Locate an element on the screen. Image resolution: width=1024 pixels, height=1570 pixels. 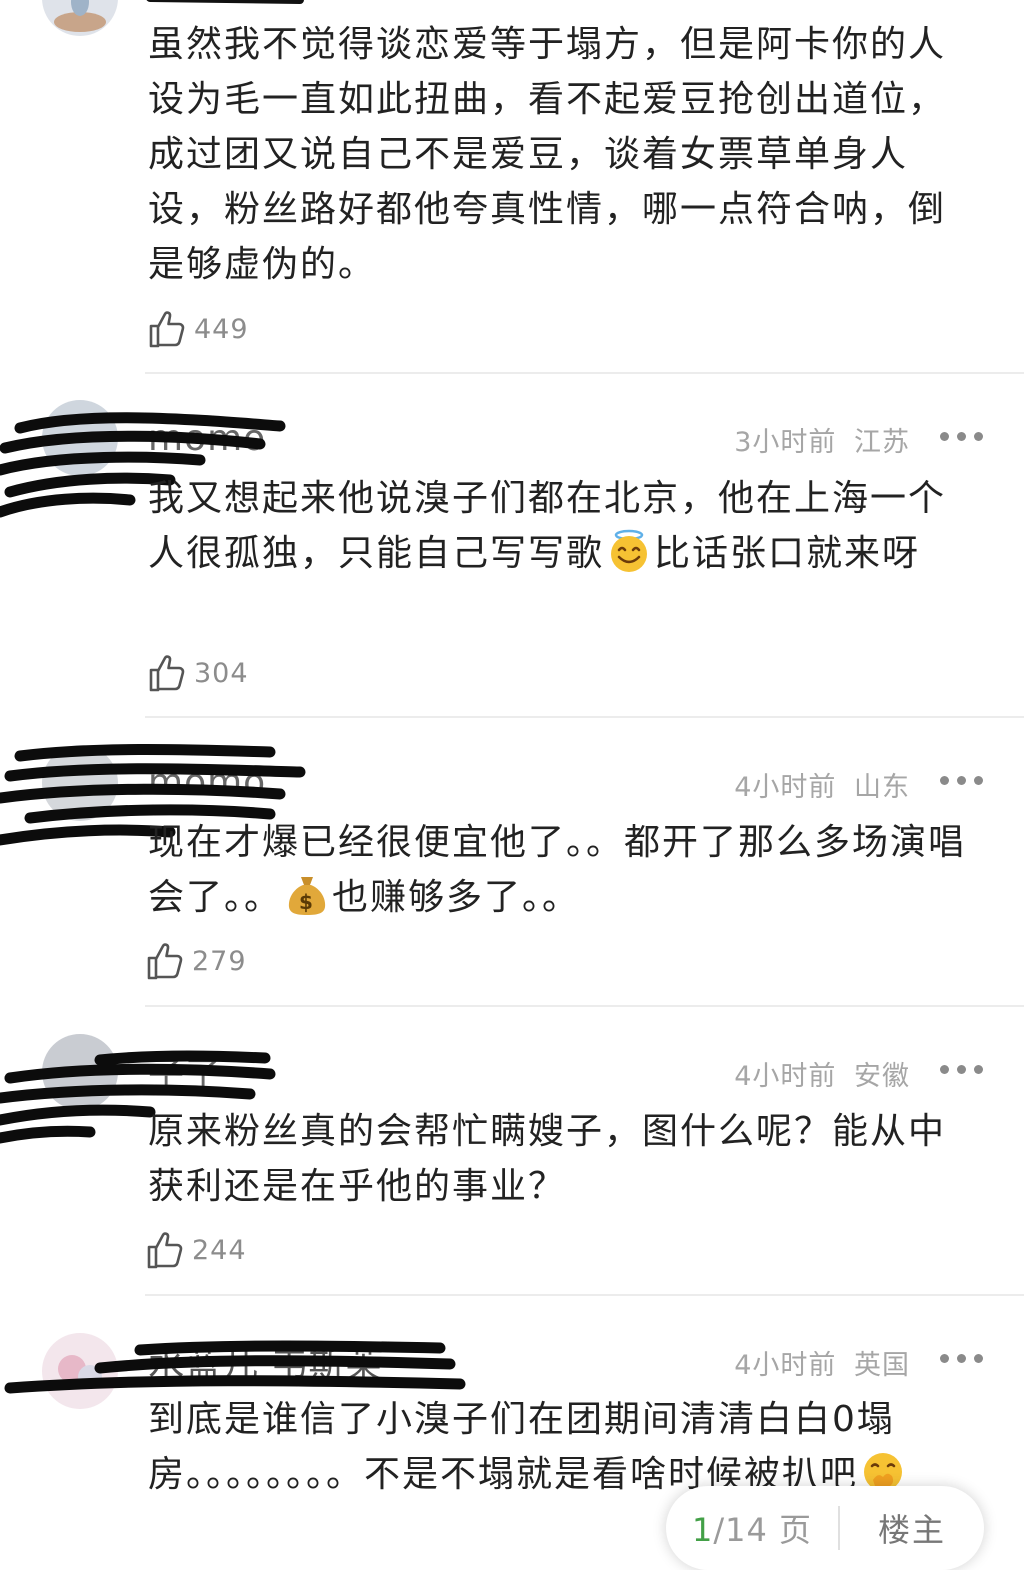
comment-location: 山东 is located at coordinates (882, 787).